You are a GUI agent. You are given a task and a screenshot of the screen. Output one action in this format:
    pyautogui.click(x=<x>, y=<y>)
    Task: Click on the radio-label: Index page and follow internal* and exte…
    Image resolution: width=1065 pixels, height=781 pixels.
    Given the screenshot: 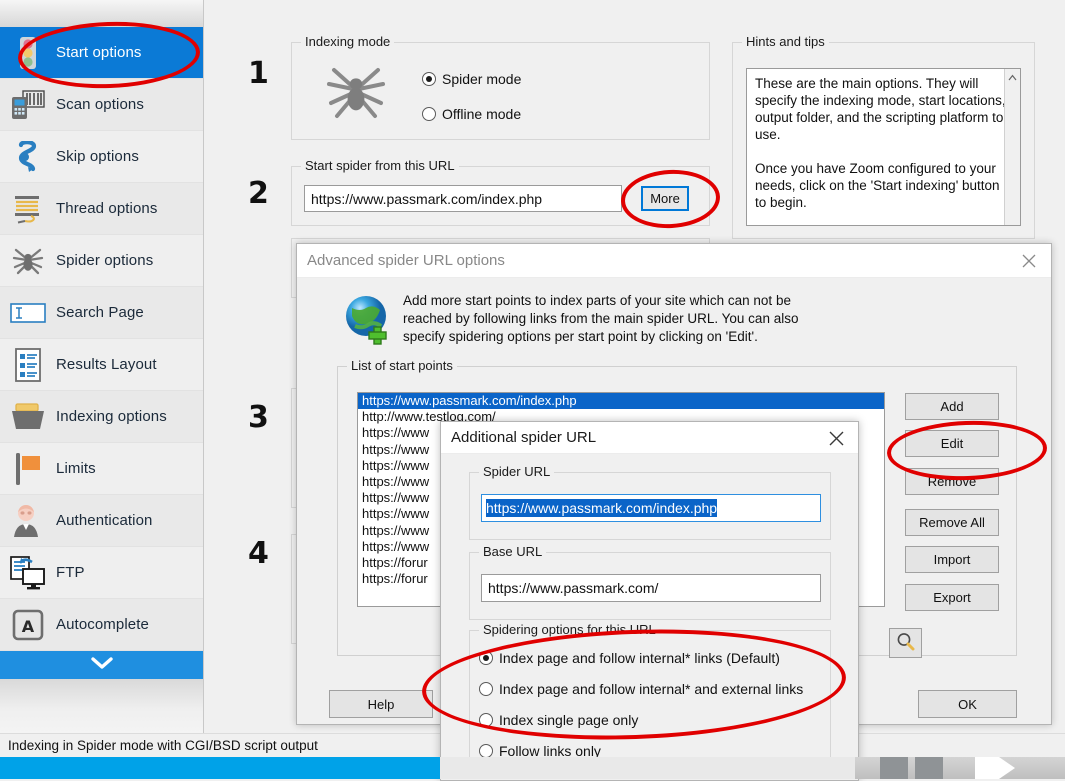 What is the action you would take?
    pyautogui.click(x=651, y=689)
    